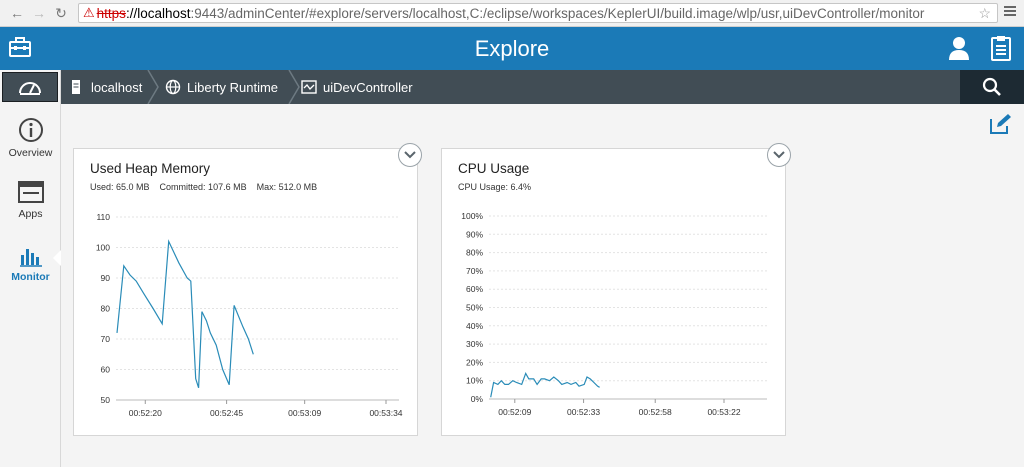 The height and width of the screenshot is (467, 1024). Describe the element at coordinates (583, 412) in the screenshot. I see `cpu-x-tick-label: 00:52:33` at that location.